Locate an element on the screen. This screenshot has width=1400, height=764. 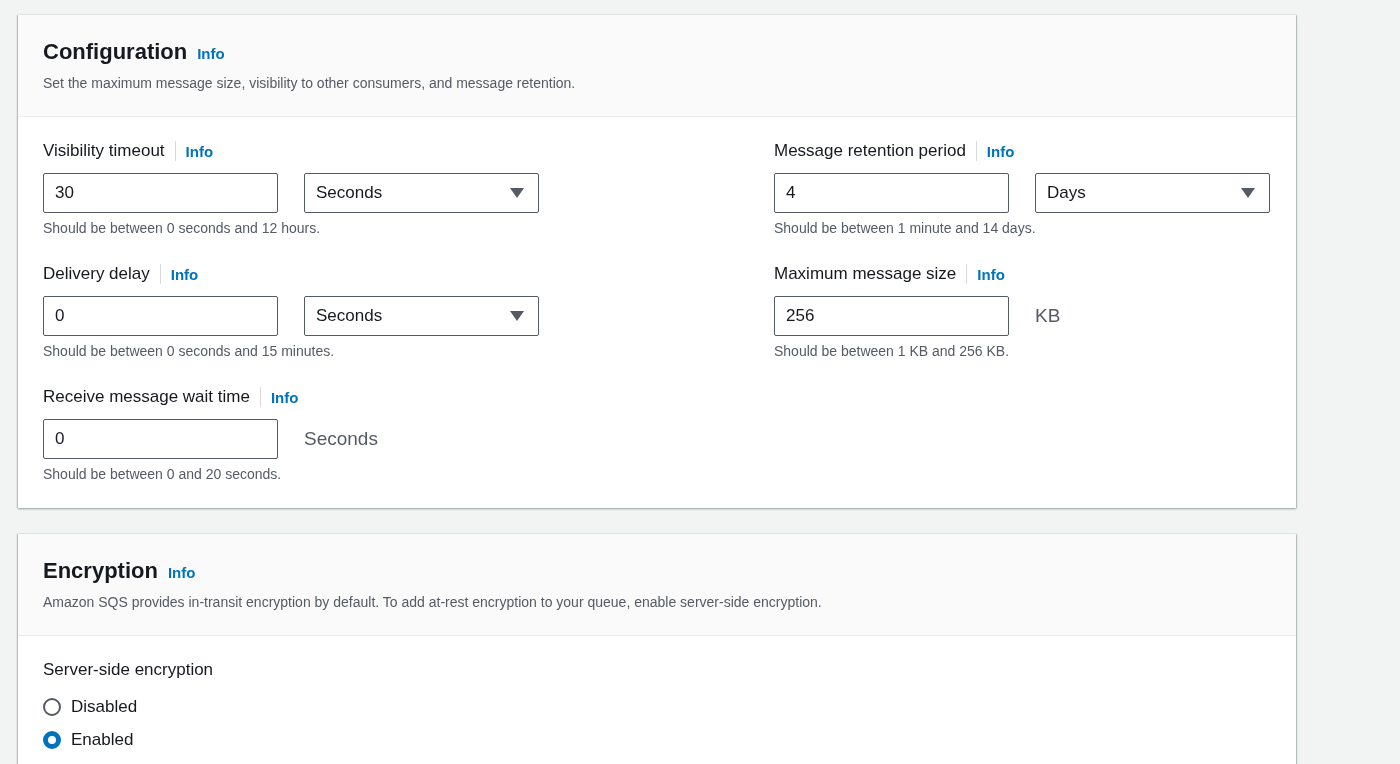
section-description: Amazon SQS provides in-transit encryption by default. To add at-rest encryption to your queue, enable server-side encryption. is located at coordinates (433, 602).